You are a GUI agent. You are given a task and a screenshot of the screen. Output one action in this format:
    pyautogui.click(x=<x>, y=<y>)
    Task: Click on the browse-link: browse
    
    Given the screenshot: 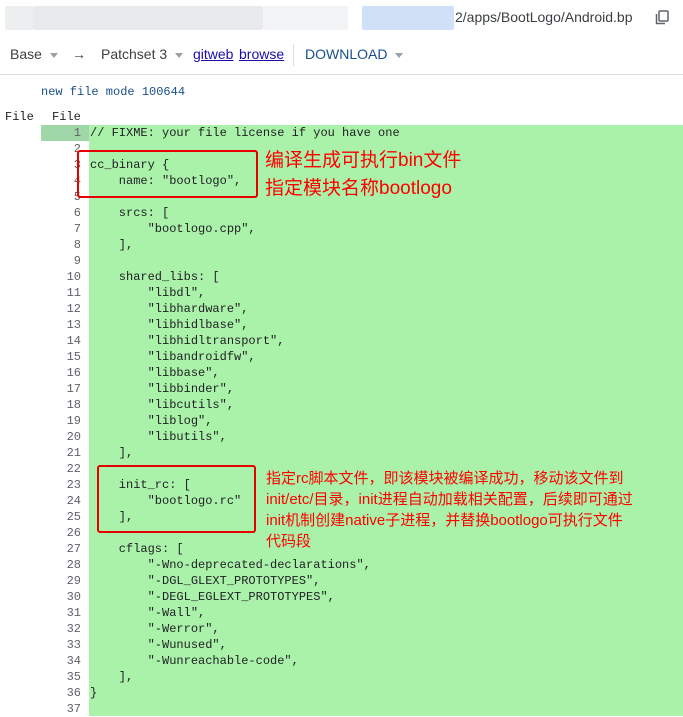 What is the action you would take?
    pyautogui.click(x=261, y=54)
    